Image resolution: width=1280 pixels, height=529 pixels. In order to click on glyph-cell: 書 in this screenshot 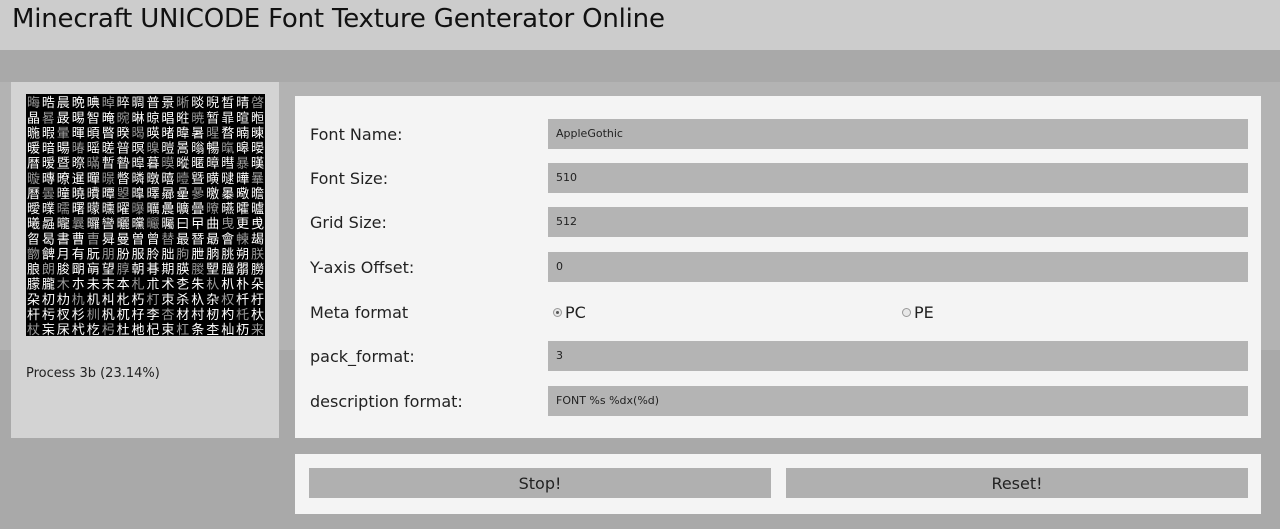, I will do `click(63, 239)`.